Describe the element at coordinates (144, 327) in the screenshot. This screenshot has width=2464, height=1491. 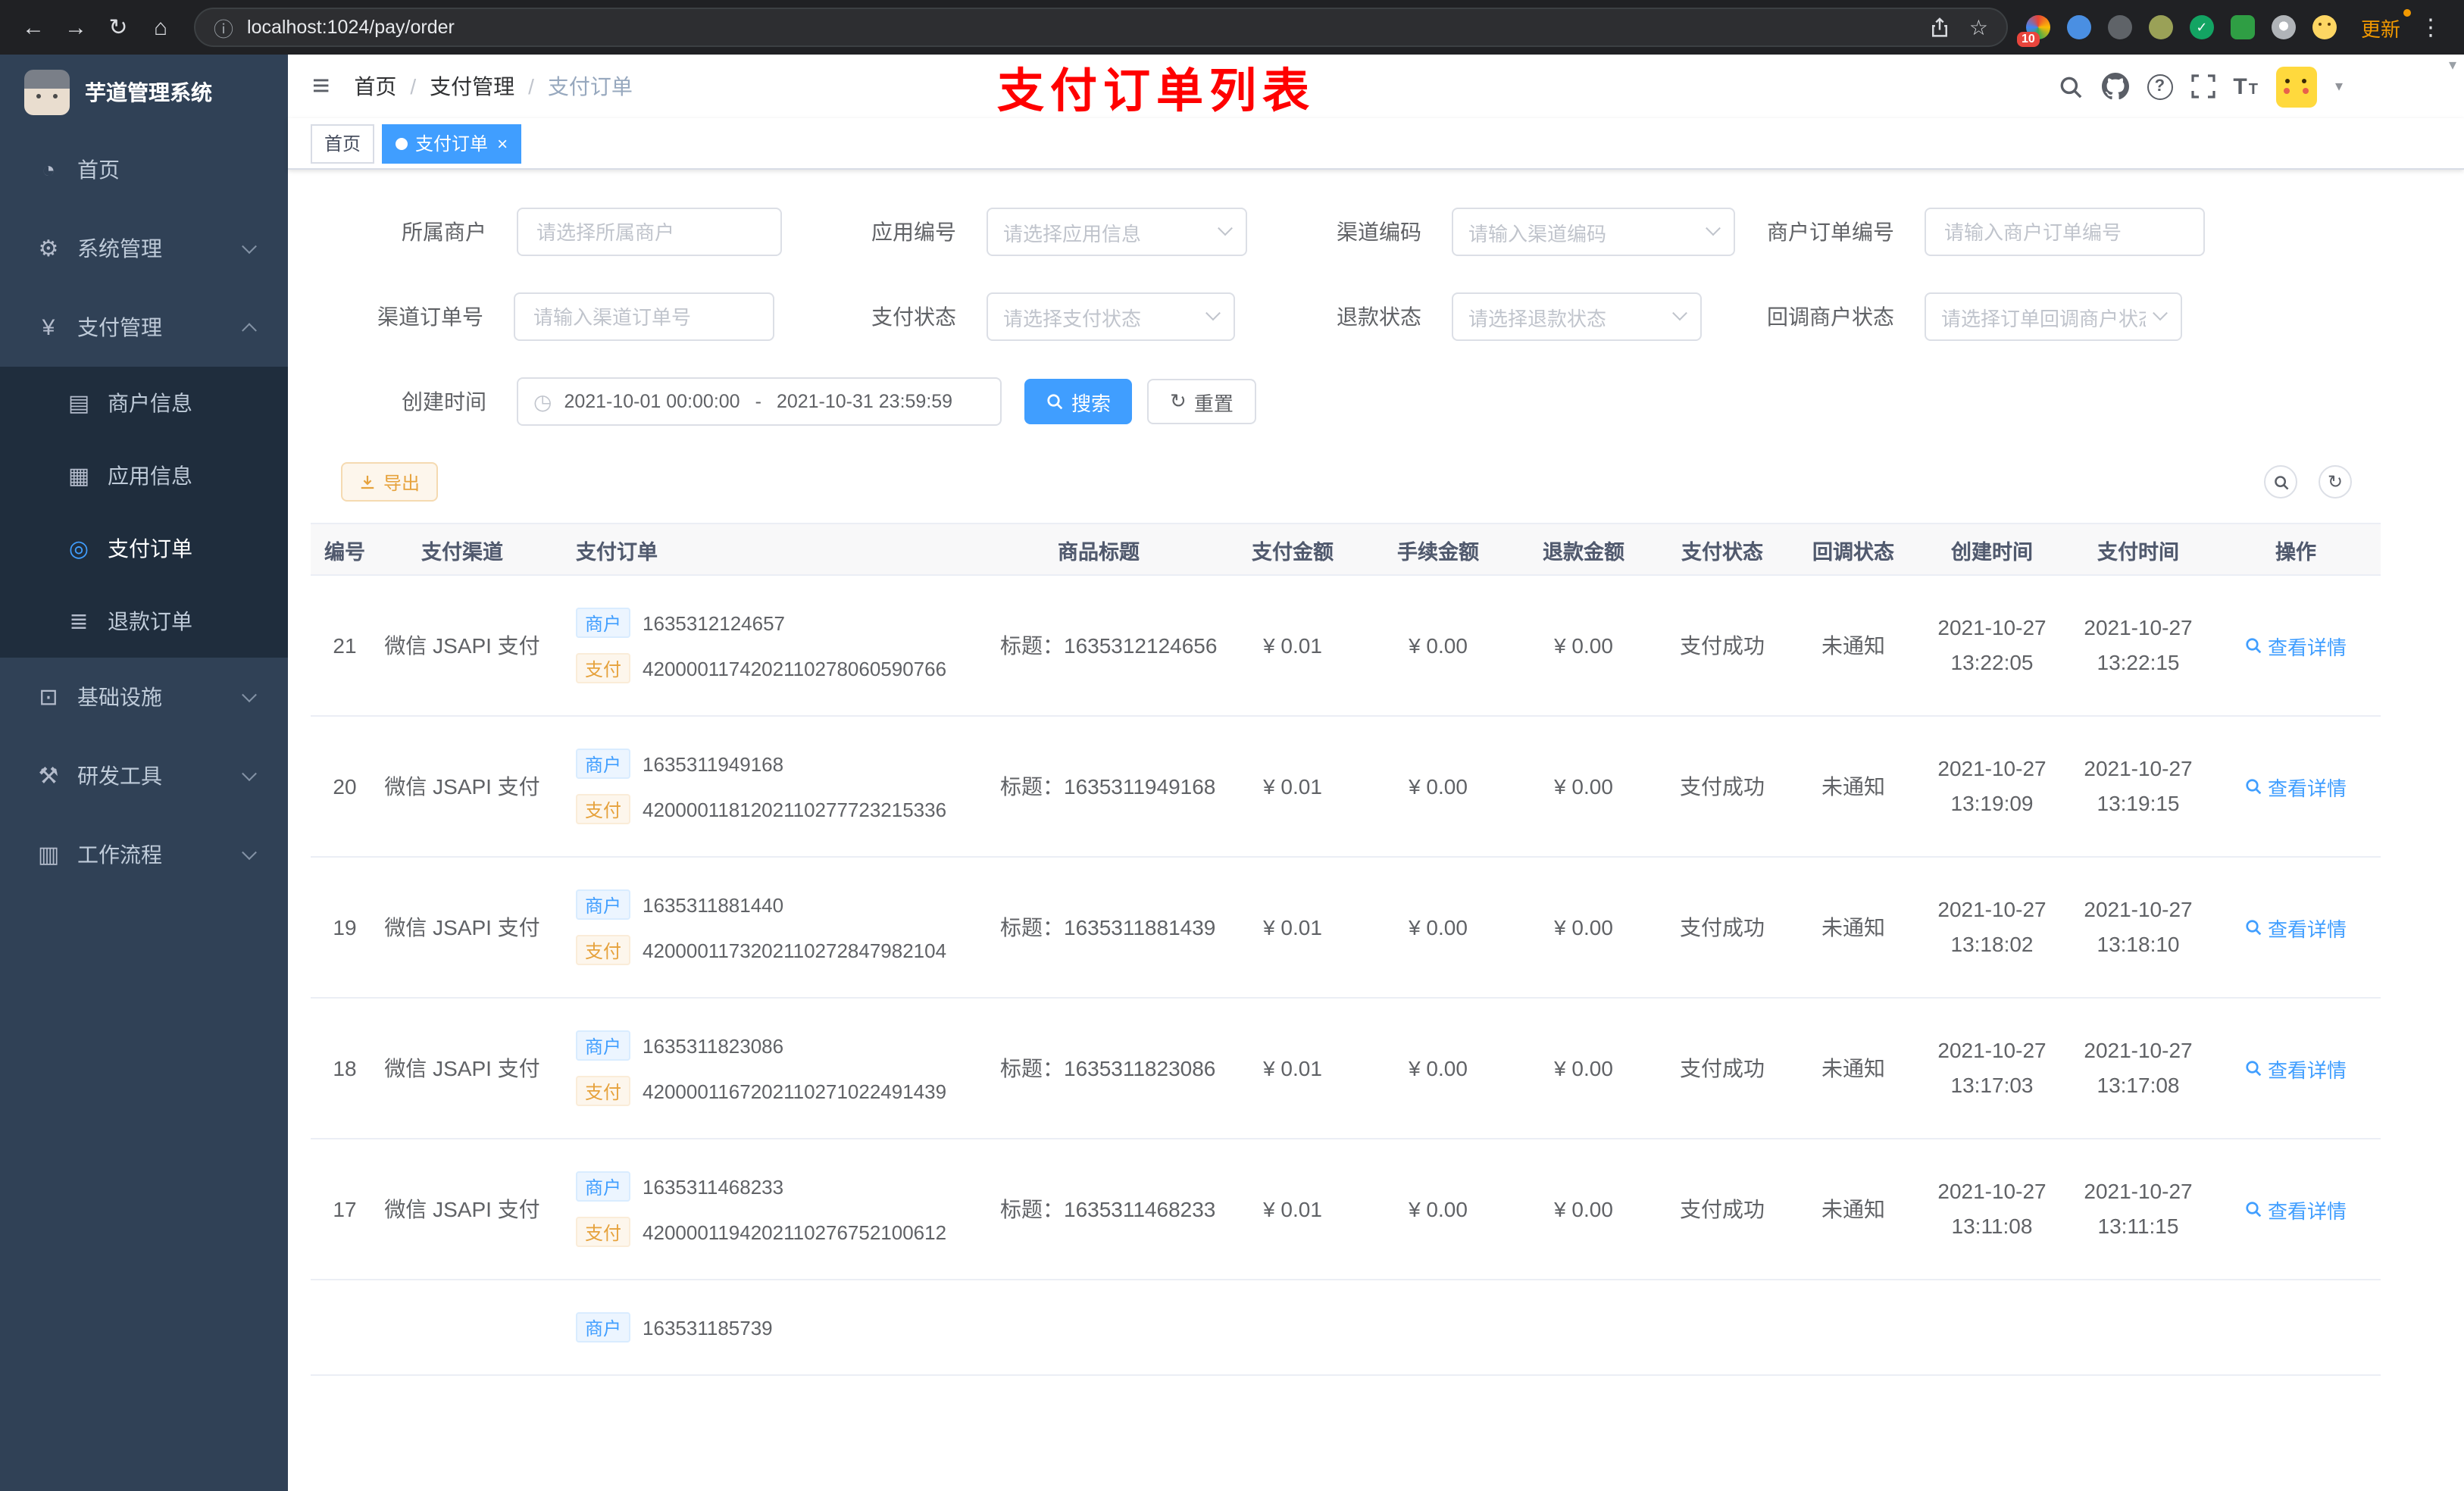
I see `sidebar-item-payment: ¥ 支付管理` at that location.